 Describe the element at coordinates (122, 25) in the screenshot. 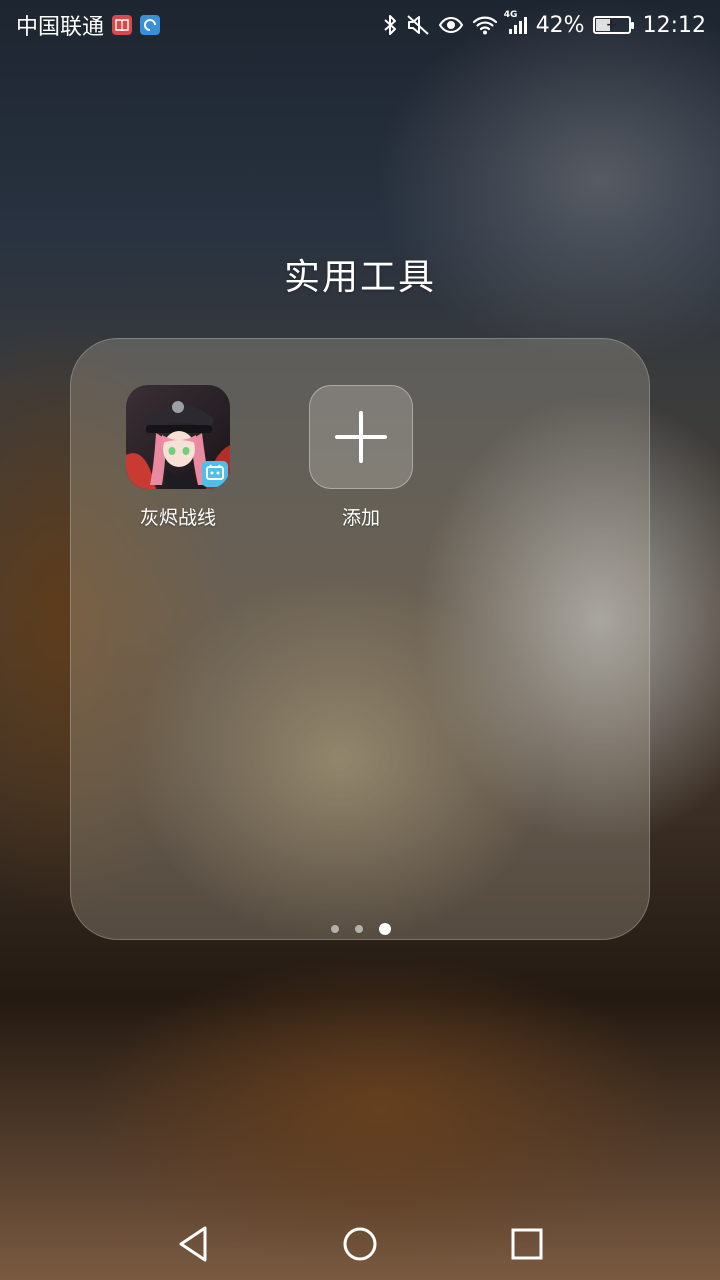

I see `book-app-icon` at that location.